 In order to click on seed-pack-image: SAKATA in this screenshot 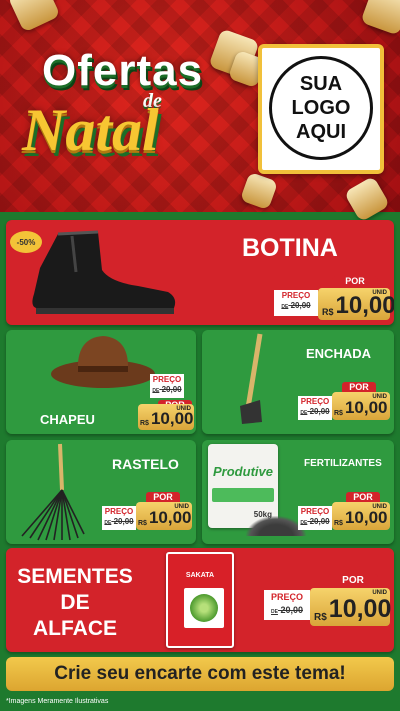, I will do `click(200, 600)`.